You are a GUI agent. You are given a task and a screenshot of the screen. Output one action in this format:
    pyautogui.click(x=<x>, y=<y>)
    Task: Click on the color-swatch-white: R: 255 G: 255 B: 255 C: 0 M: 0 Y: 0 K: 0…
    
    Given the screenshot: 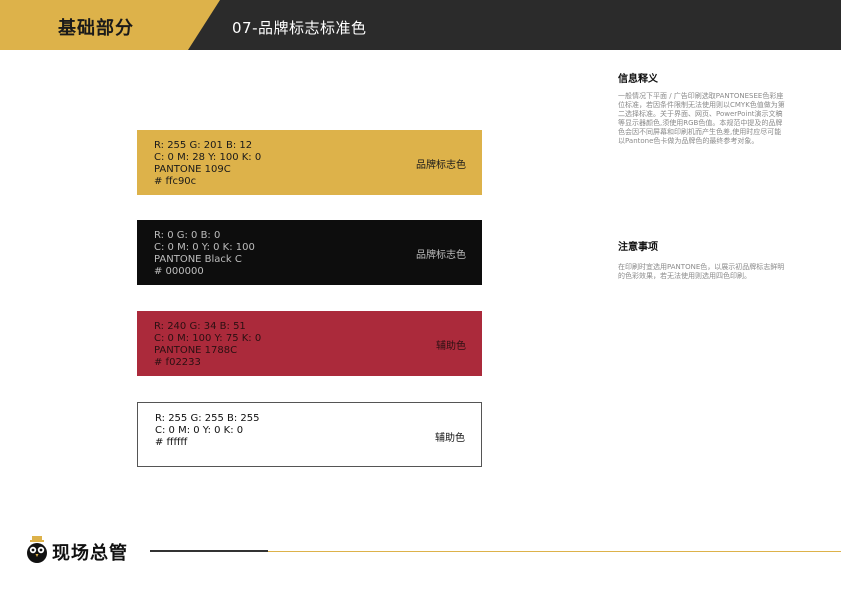 What is the action you would take?
    pyautogui.click(x=309, y=434)
    